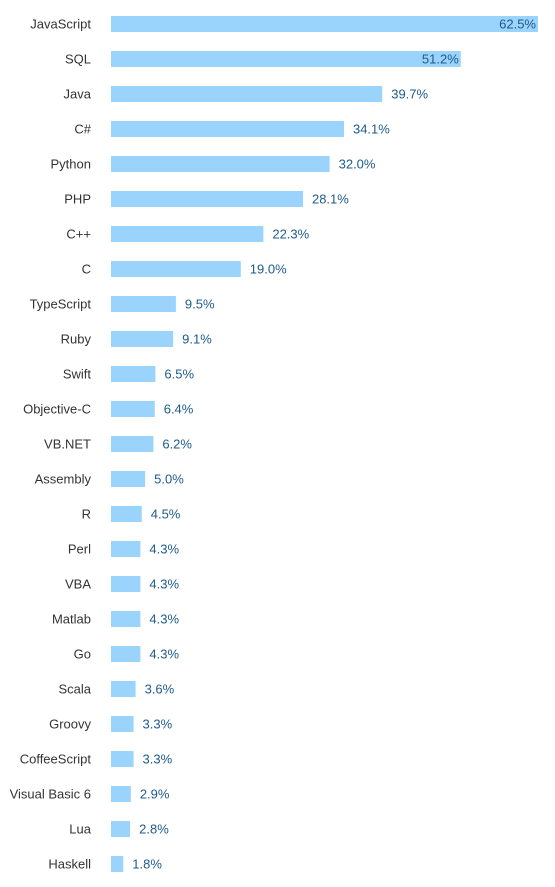  What do you see at coordinates (82, 128) in the screenshot?
I see `category-label: C#` at bounding box center [82, 128].